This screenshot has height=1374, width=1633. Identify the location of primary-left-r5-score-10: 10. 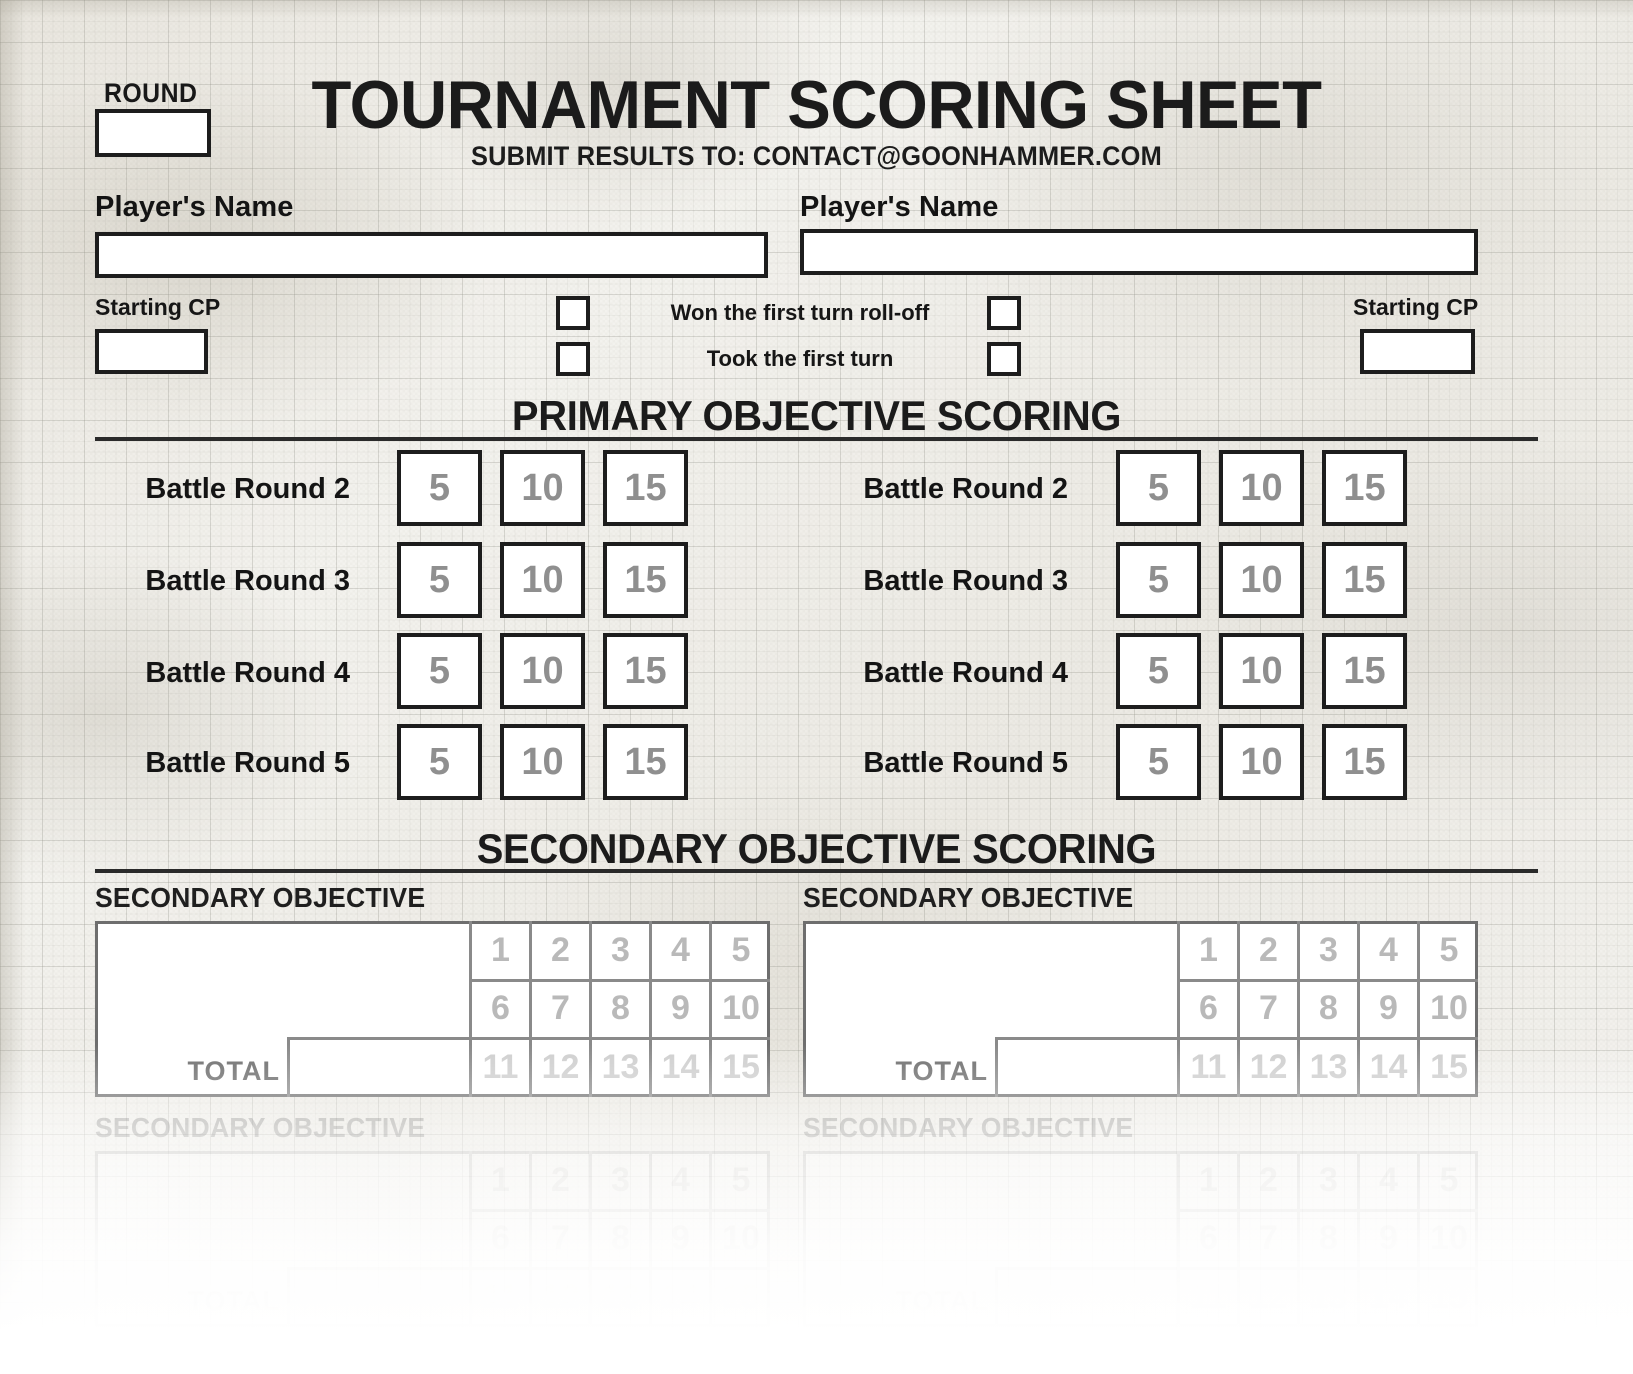
(542, 762).